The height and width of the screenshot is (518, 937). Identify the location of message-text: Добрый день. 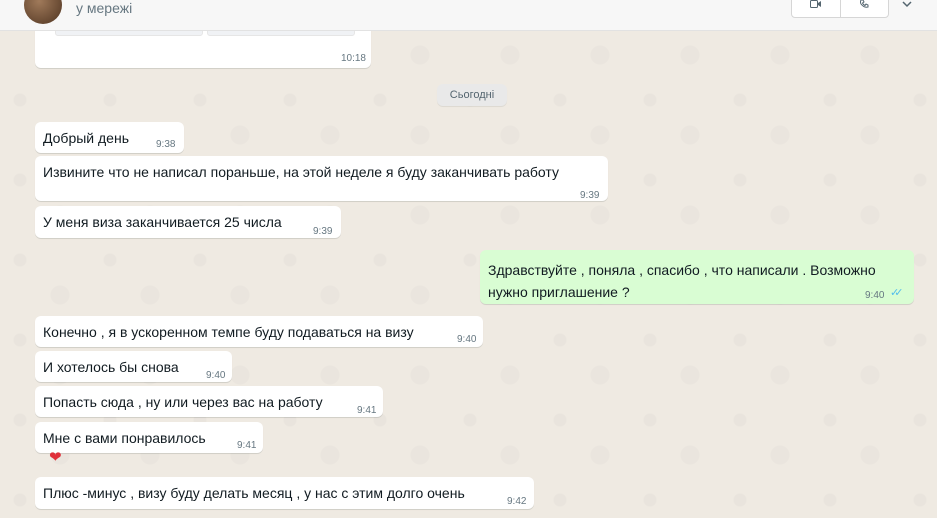
(86, 138).